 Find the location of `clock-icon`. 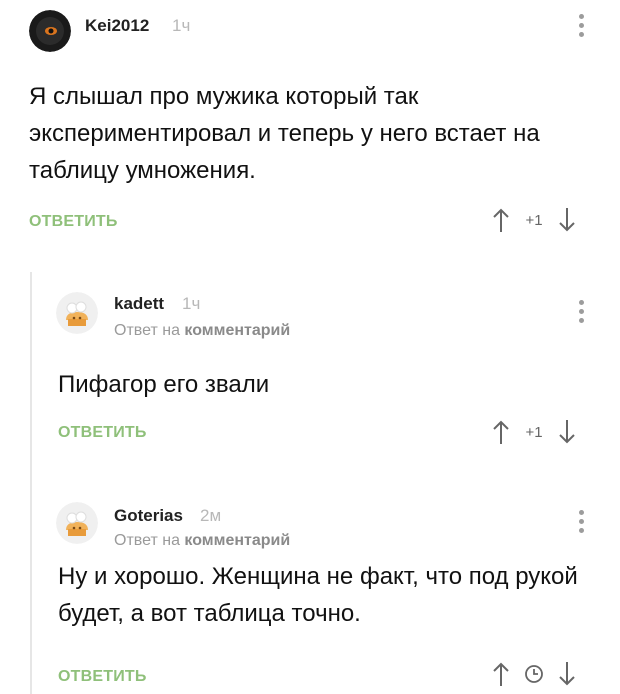

clock-icon is located at coordinates (534, 674).